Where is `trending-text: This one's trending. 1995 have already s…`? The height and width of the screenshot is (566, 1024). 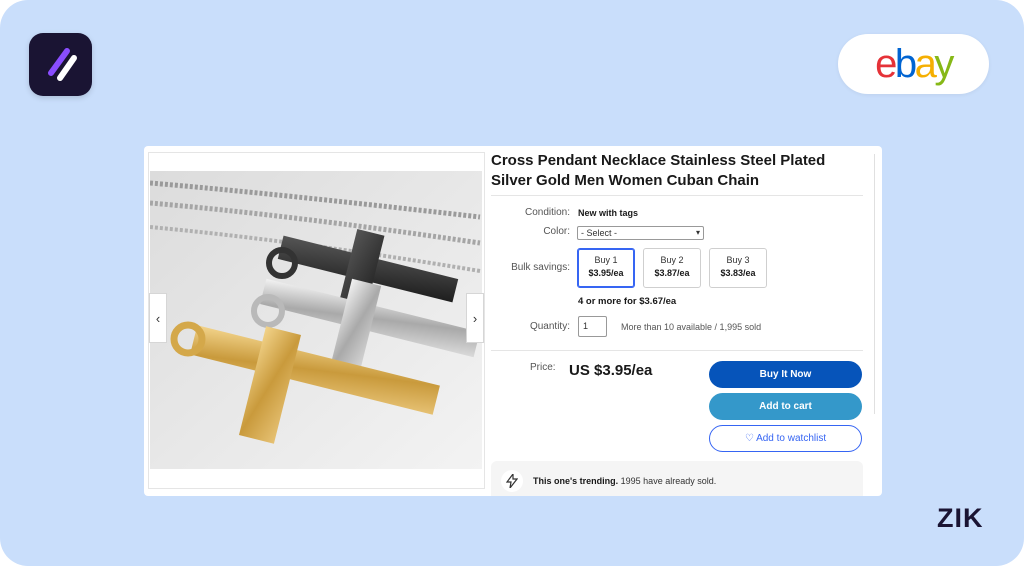
trending-text: This one's trending. 1995 have already s… is located at coordinates (624, 481).